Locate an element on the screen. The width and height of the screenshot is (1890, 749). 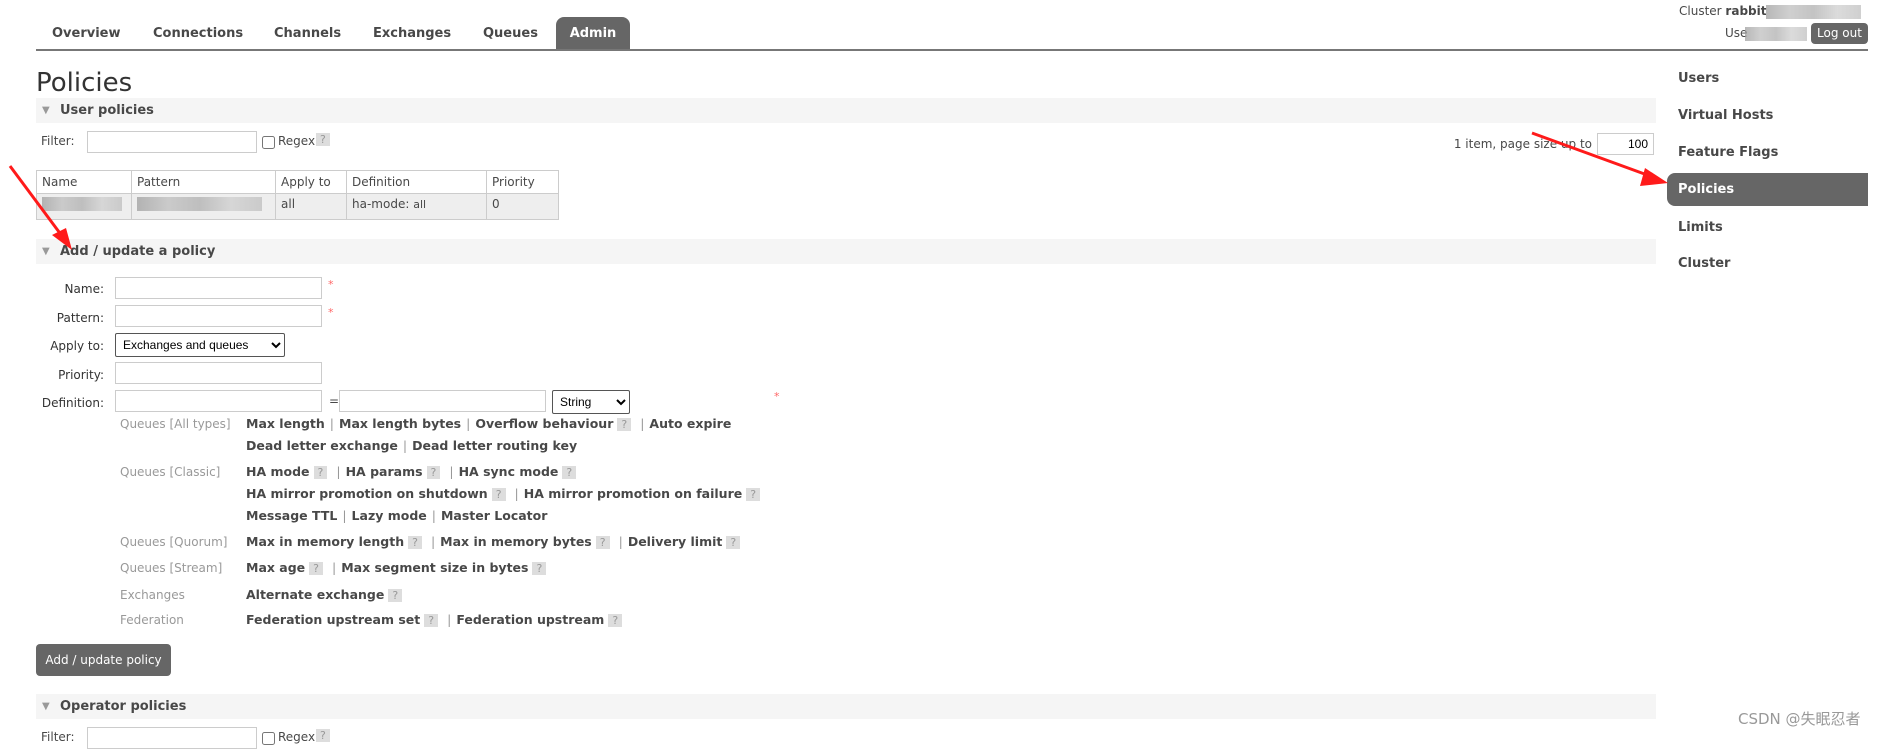
arrow-left is located at coordinates (40, 207).